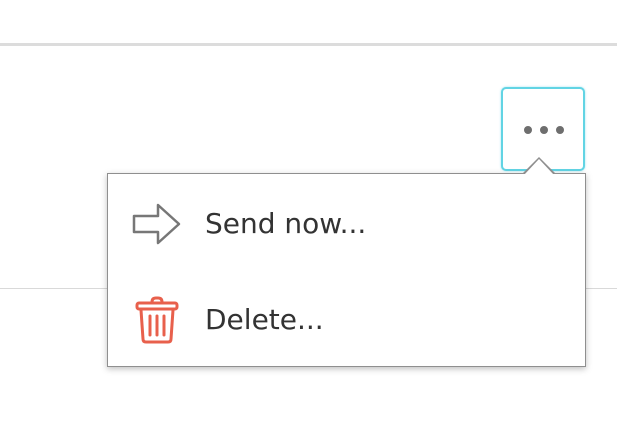 This screenshot has width=636, height=442. I want to click on arrow-right-icon, so click(156, 224).